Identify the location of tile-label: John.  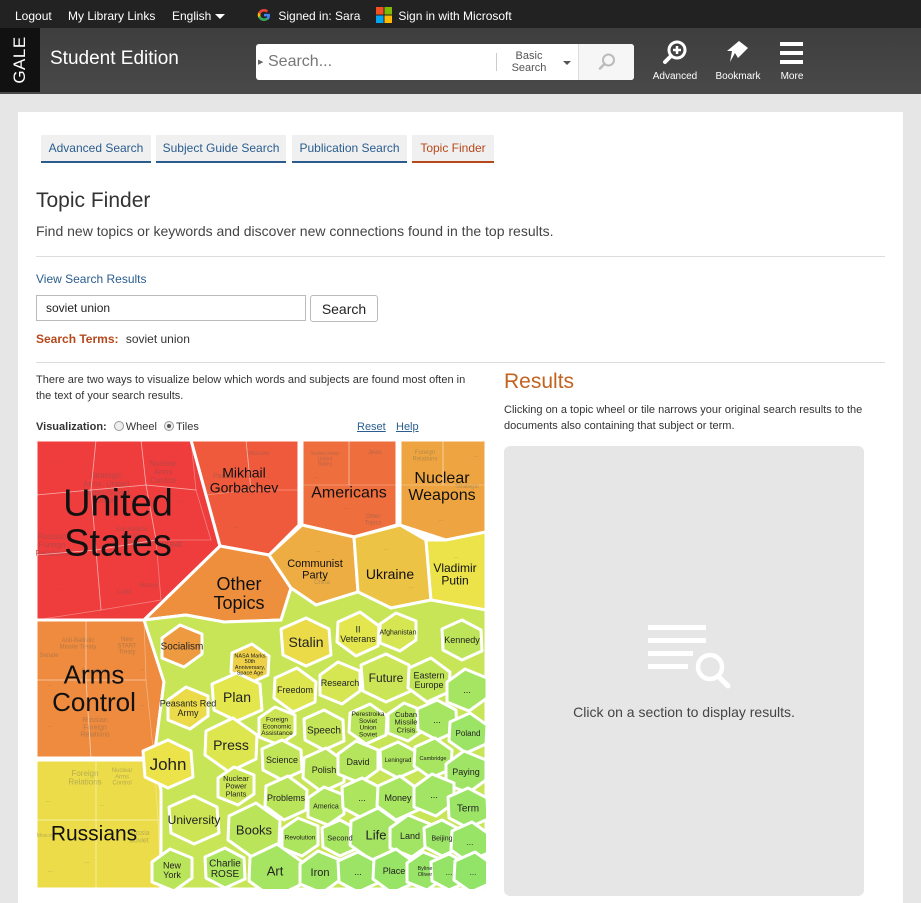
(168, 764).